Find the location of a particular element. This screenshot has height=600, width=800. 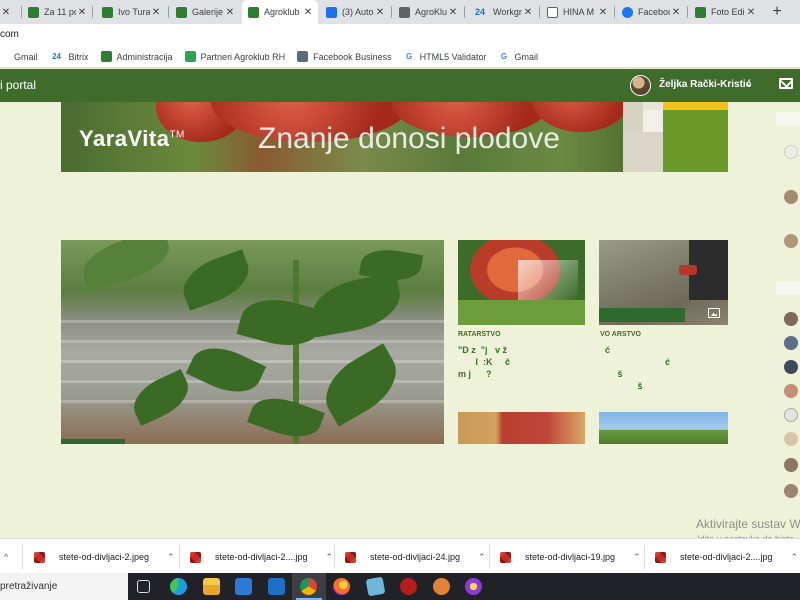

file-explorer-icon is located at coordinates (211, 586).